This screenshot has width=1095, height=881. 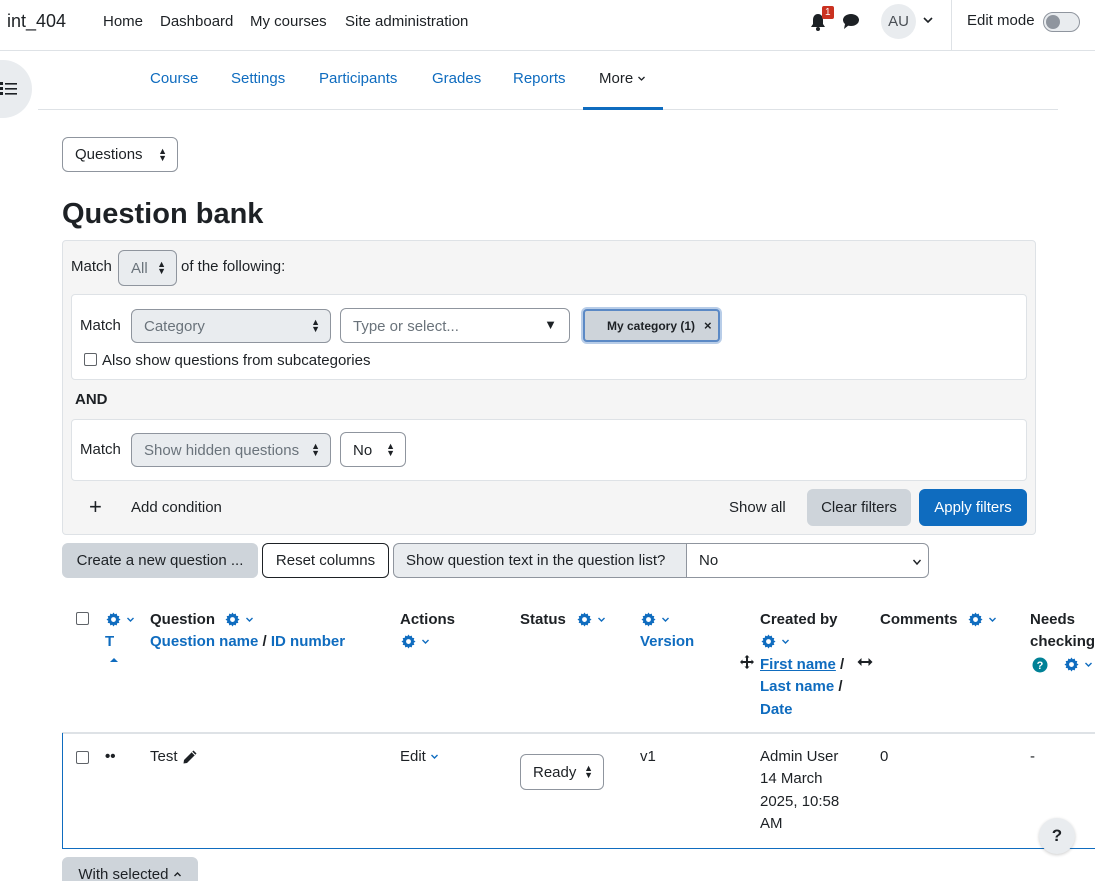 What do you see at coordinates (776, 709) in the screenshot?
I see `sort-by-date-link: Date` at bounding box center [776, 709].